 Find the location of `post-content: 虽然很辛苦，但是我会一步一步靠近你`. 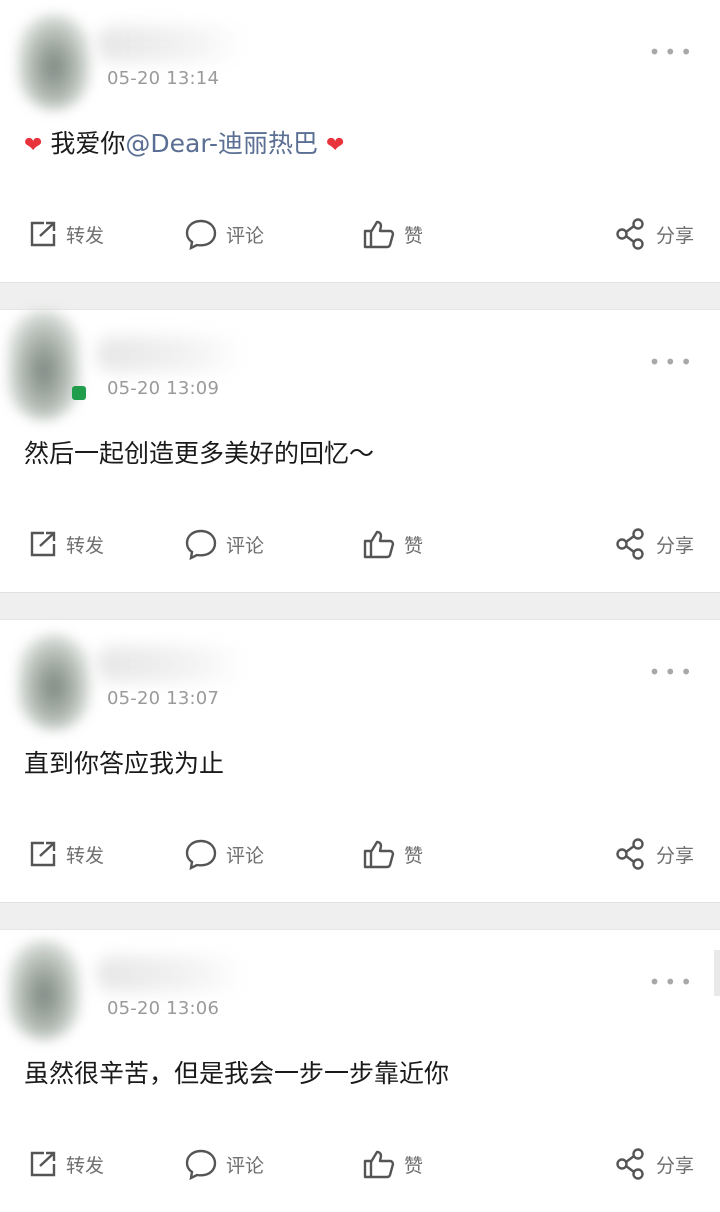

post-content: 虽然很辛苦，但是我会一步一步靠近你 is located at coordinates (236, 1072).